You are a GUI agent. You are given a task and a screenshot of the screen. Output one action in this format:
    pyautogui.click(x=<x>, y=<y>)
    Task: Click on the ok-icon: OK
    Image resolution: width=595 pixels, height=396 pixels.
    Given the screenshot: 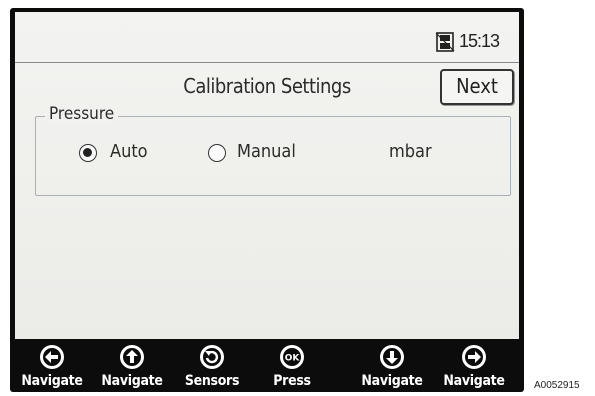 What is the action you would take?
    pyautogui.click(x=292, y=357)
    